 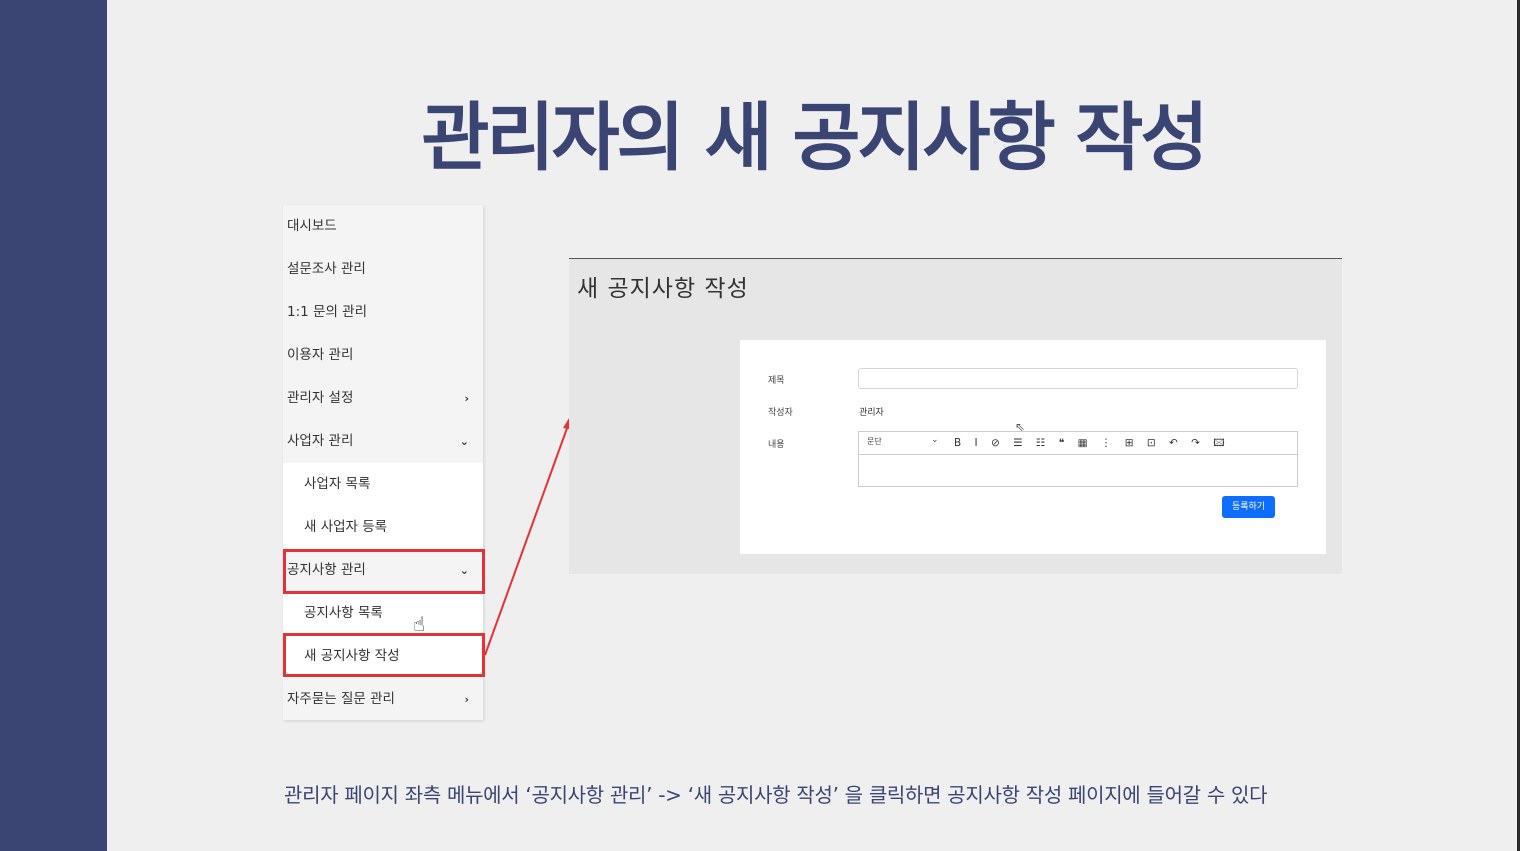 I want to click on toolbar-icons: B I ⊘ ☰ ☷ ❝ ▦ ⋮ ⊞ ⊡ ↶ ↷ 🖾, so click(x=1092, y=444).